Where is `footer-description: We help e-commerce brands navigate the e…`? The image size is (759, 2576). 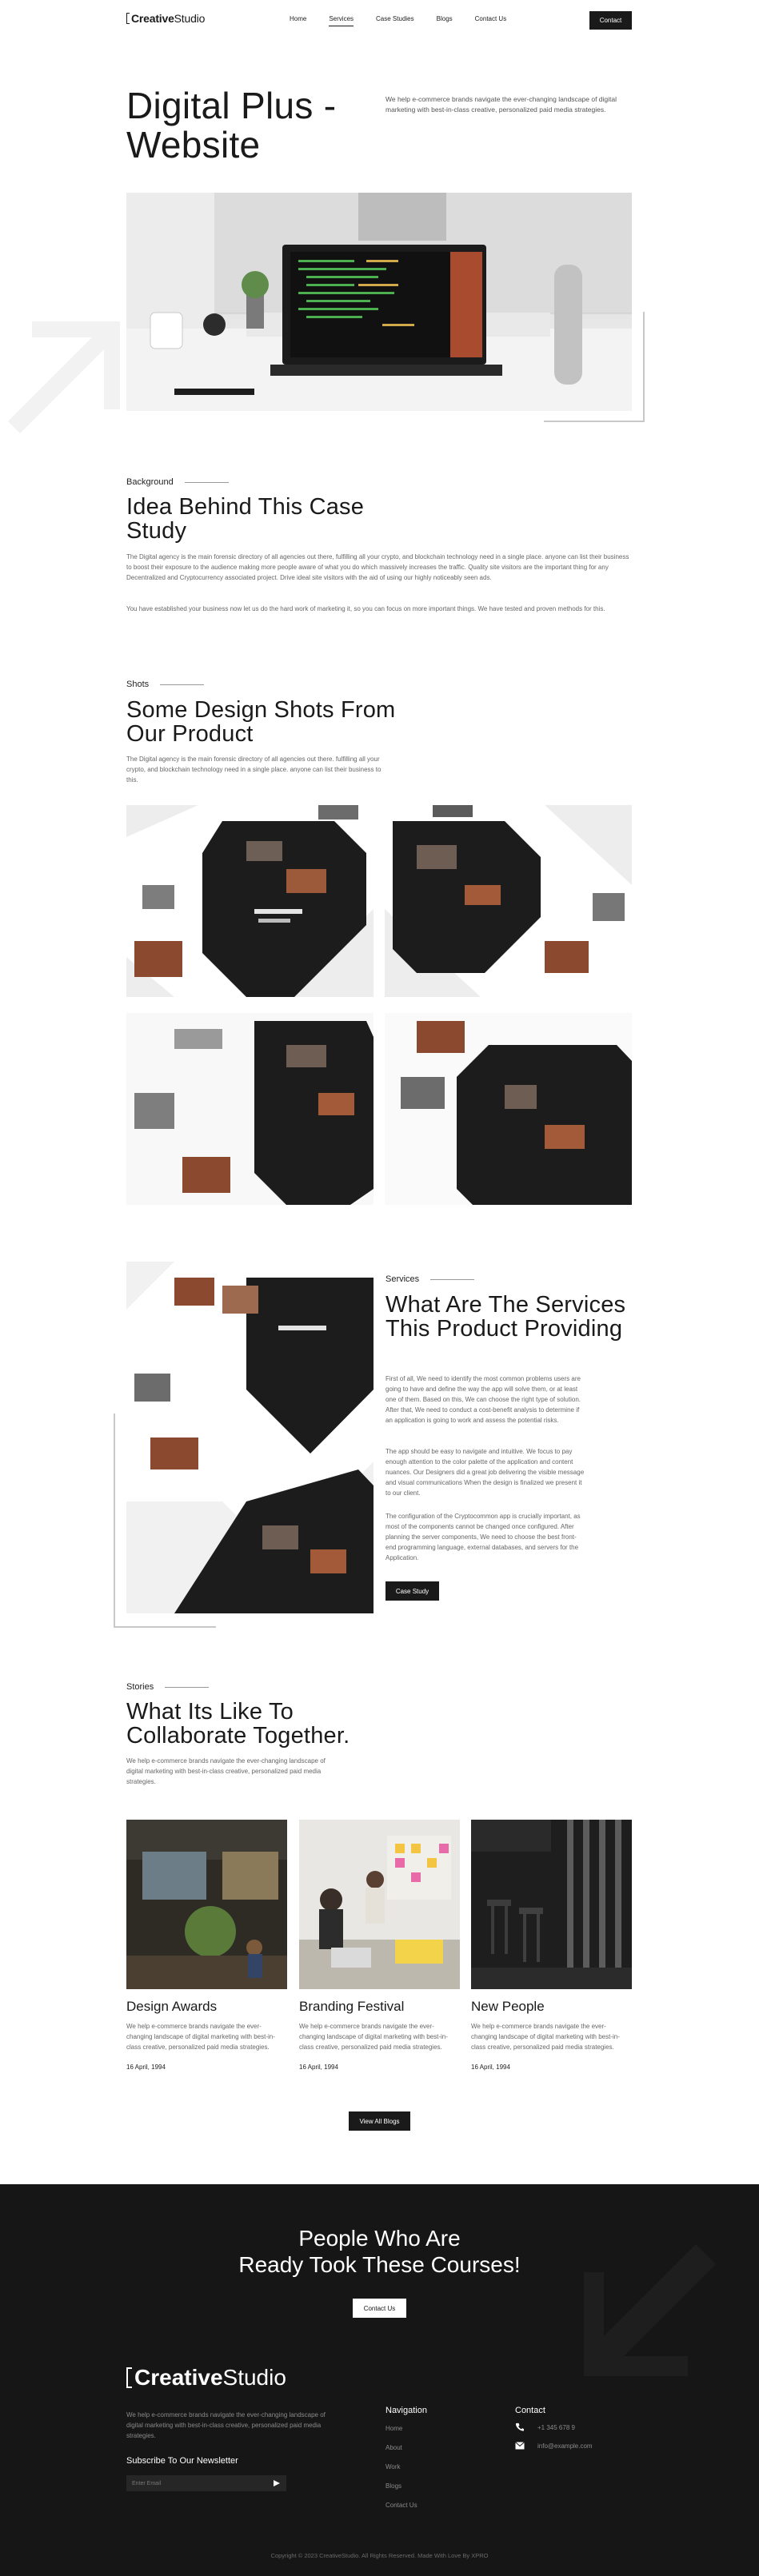
footer-description: We help e-commerce brands navigate the e… is located at coordinates (226, 2425).